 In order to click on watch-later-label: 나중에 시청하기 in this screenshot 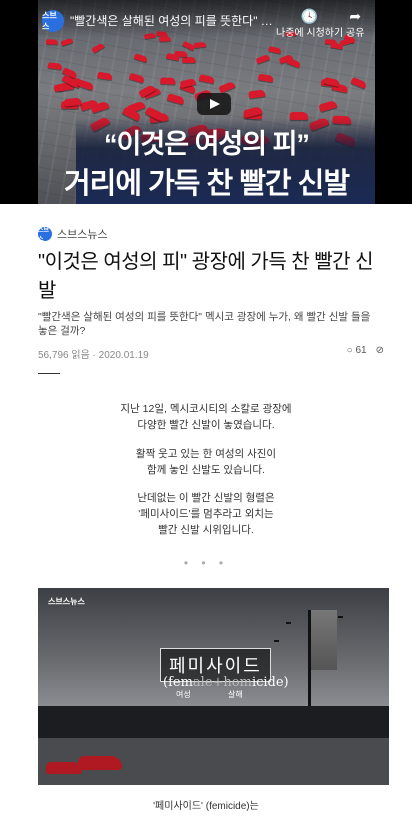, I will do `click(310, 33)`.